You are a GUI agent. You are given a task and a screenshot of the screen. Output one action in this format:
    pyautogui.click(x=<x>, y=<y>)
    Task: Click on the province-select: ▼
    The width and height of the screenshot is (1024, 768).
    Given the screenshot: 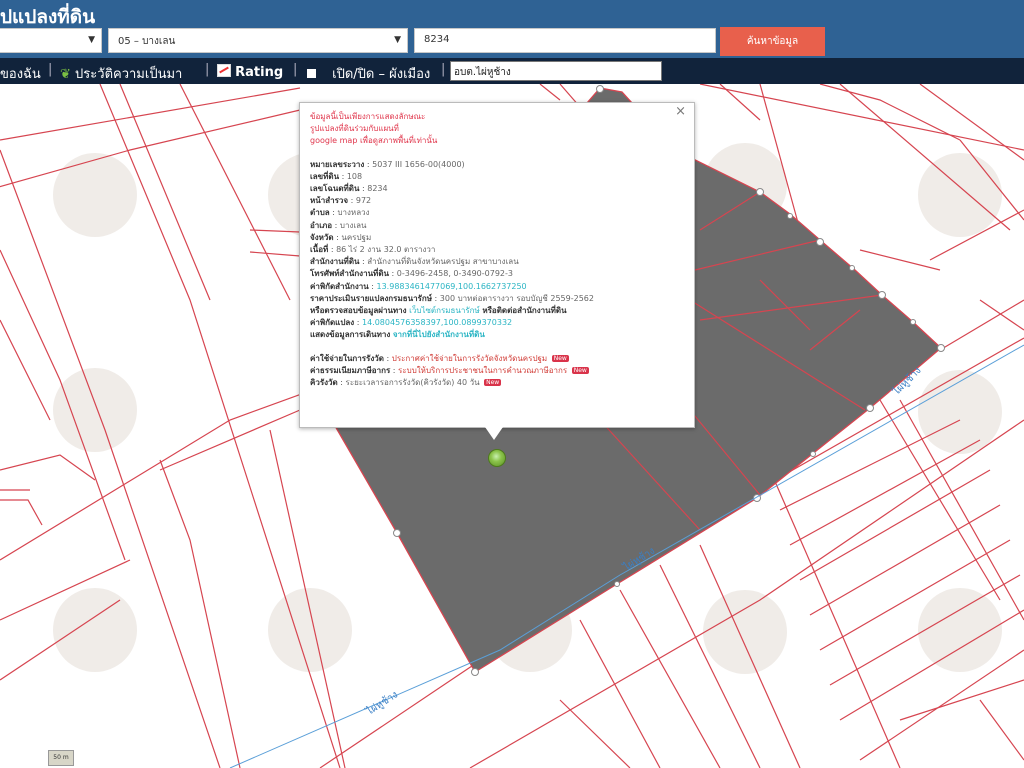 What is the action you would take?
    pyautogui.click(x=51, y=40)
    